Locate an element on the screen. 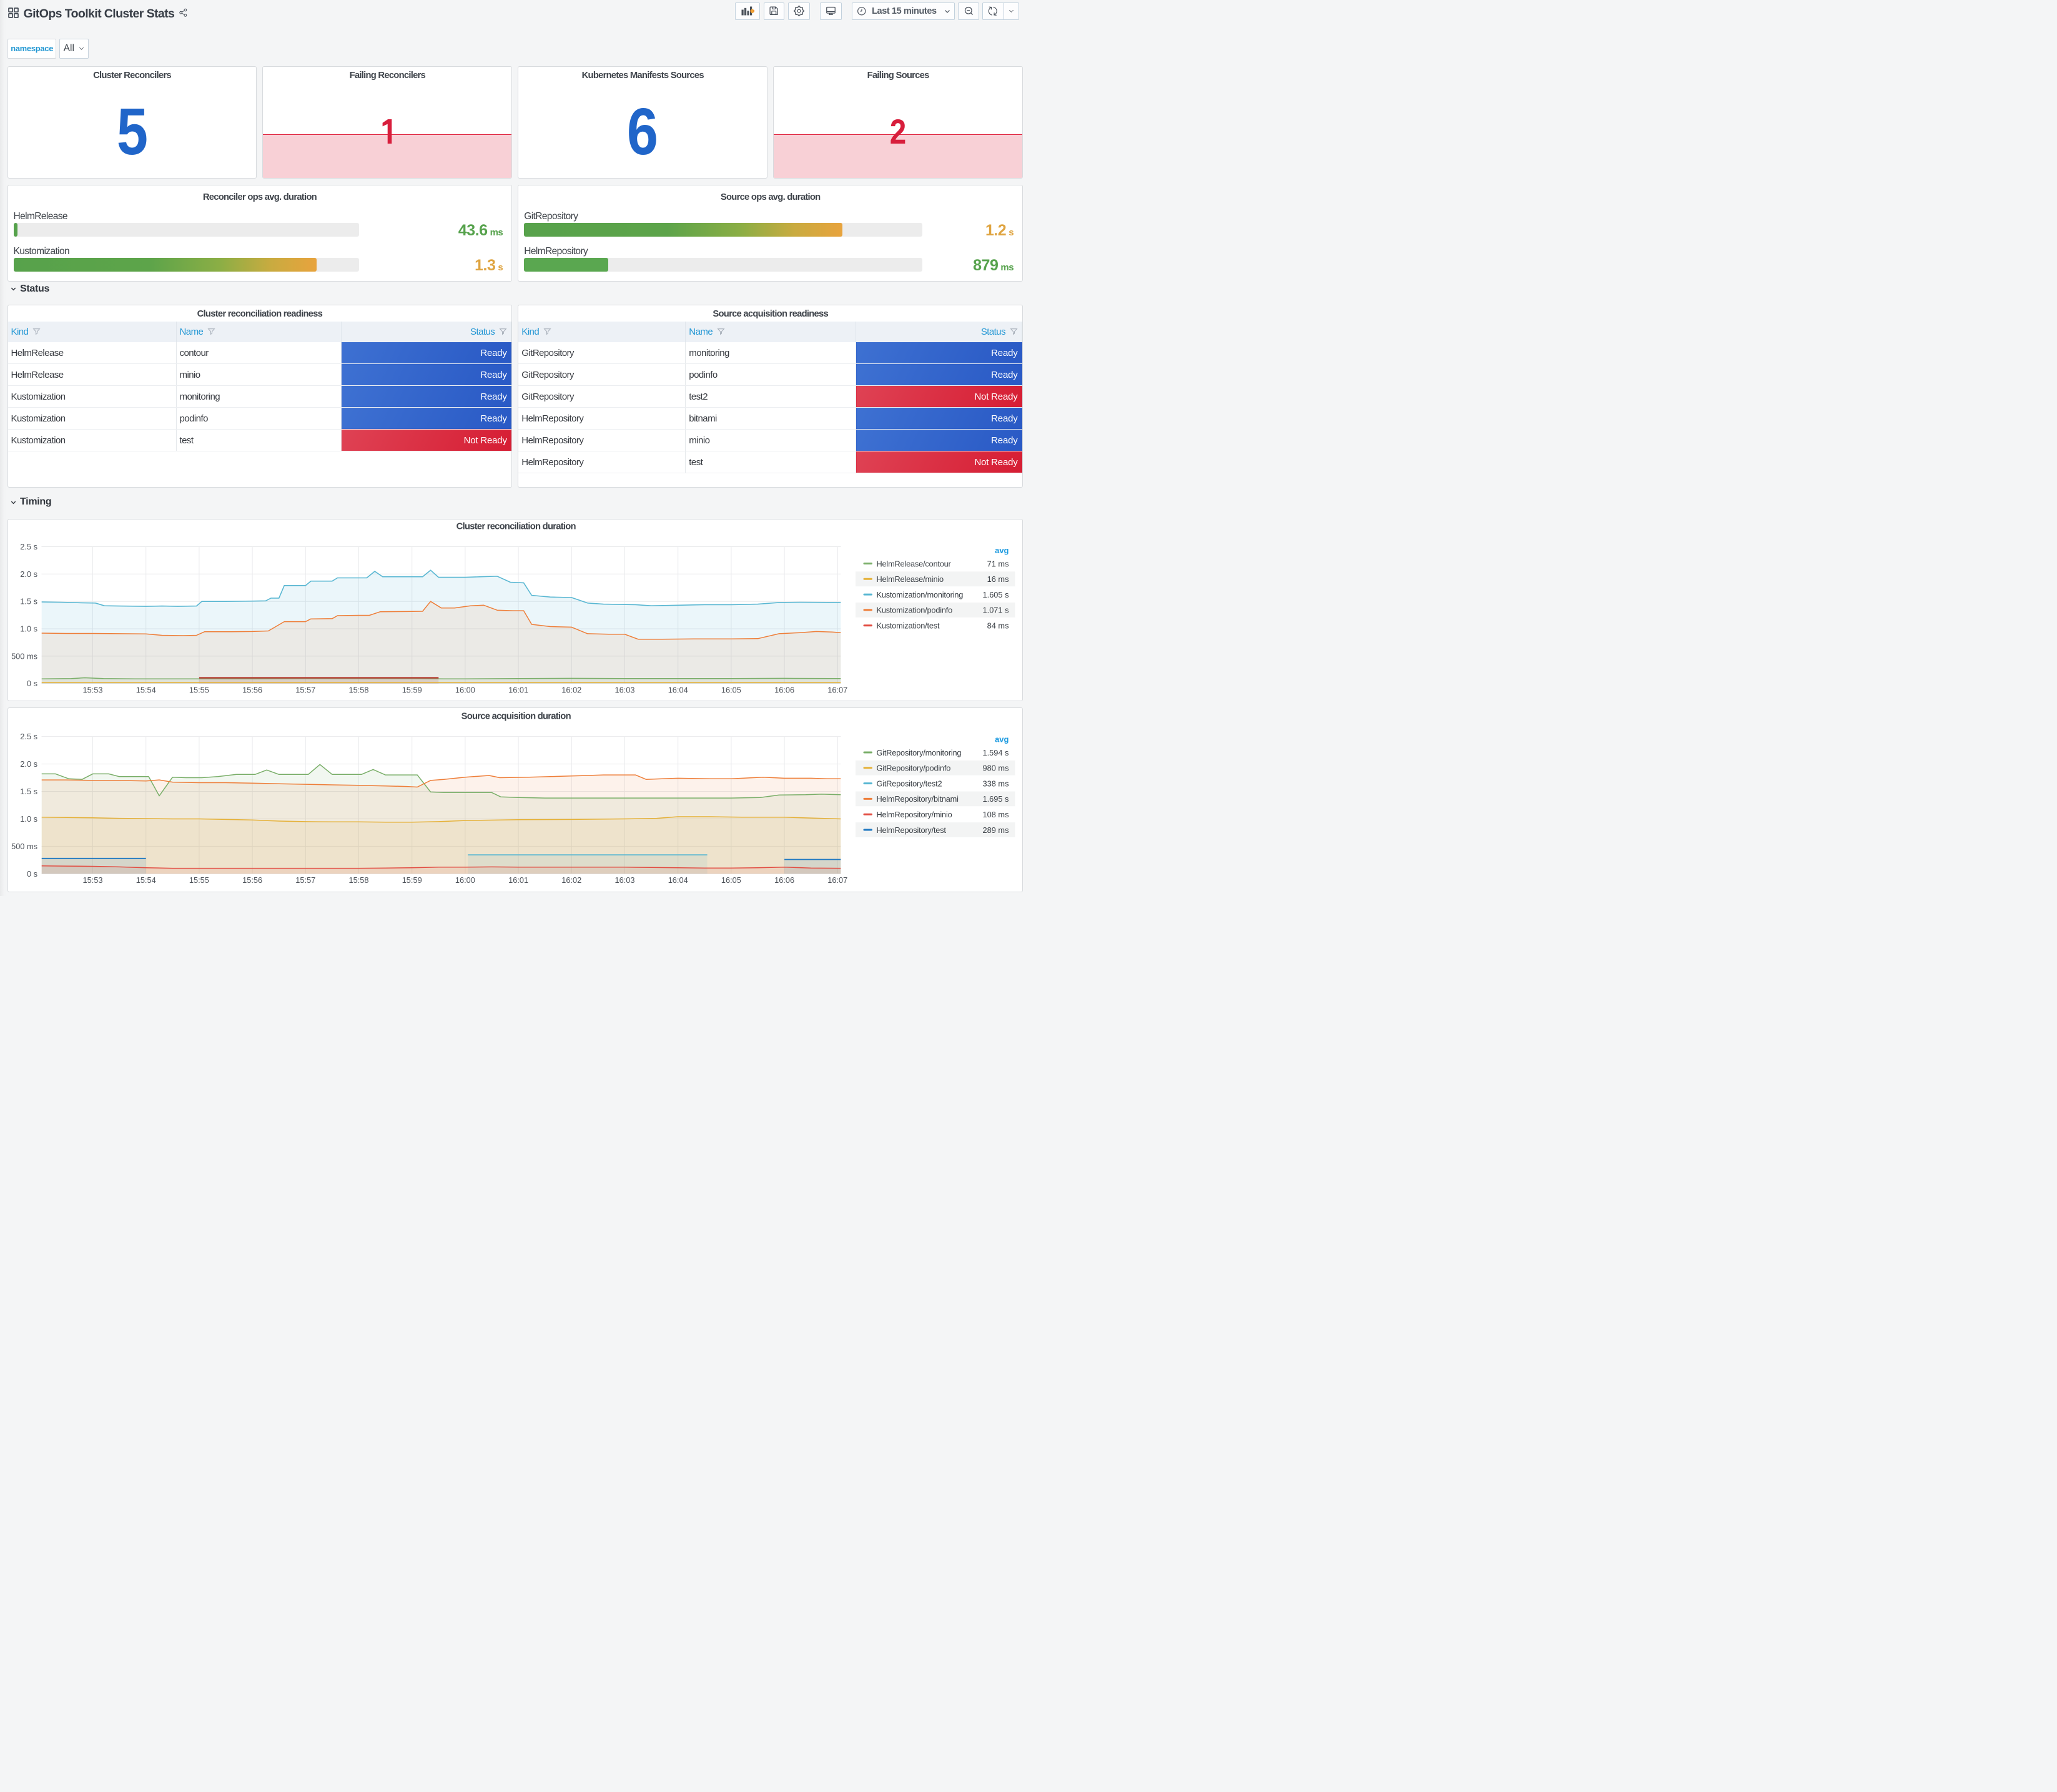  svg-text: 1.695 s is located at coordinates (996, 799).